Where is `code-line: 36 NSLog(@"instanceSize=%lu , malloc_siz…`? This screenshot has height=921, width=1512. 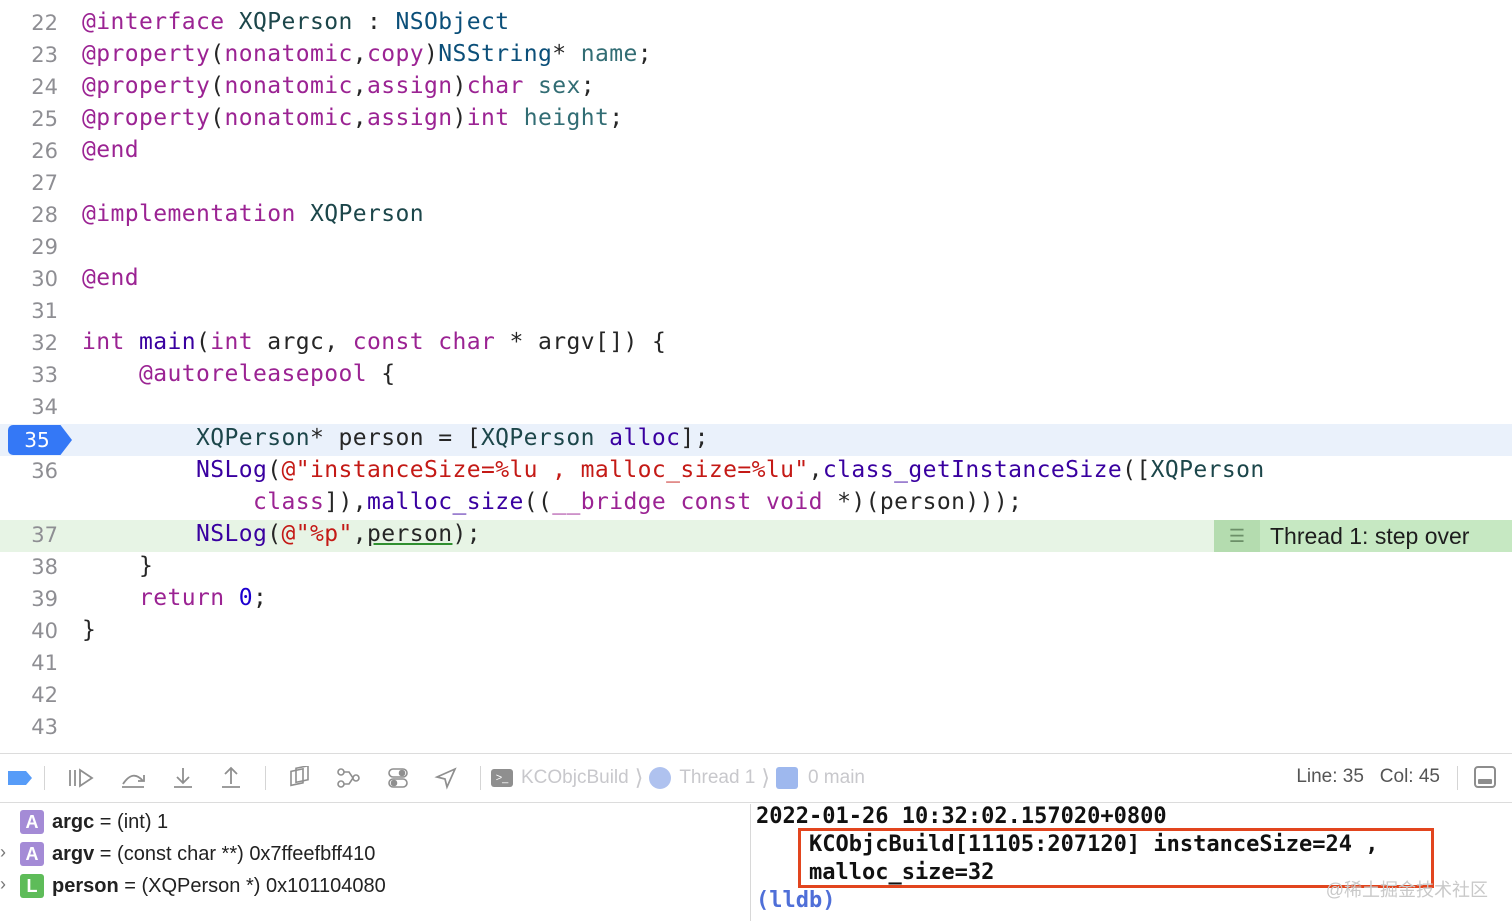 code-line: 36 NSLog(@"instanceSize=%lu , malloc_siz… is located at coordinates (756, 472).